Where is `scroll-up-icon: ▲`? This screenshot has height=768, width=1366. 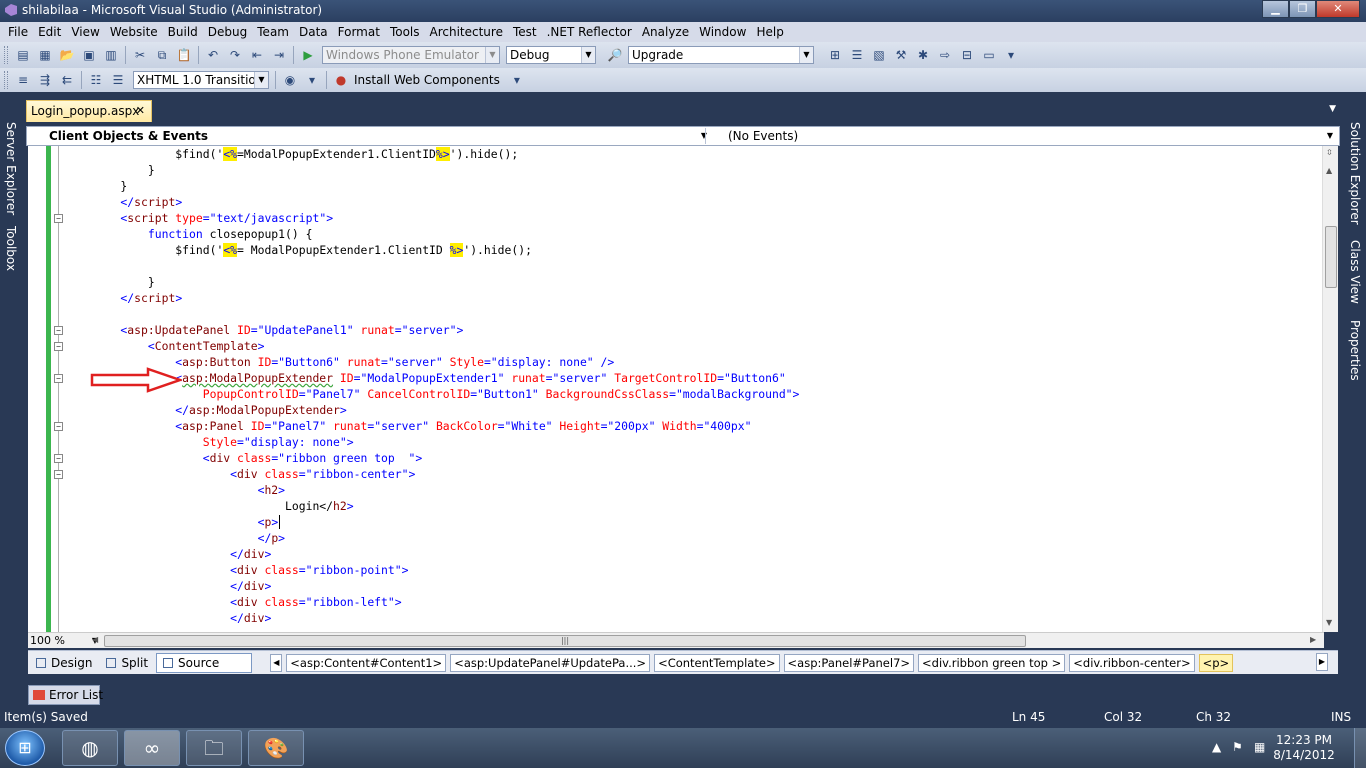
scroll-up-icon: ▲ is located at coordinates (1329, 170).